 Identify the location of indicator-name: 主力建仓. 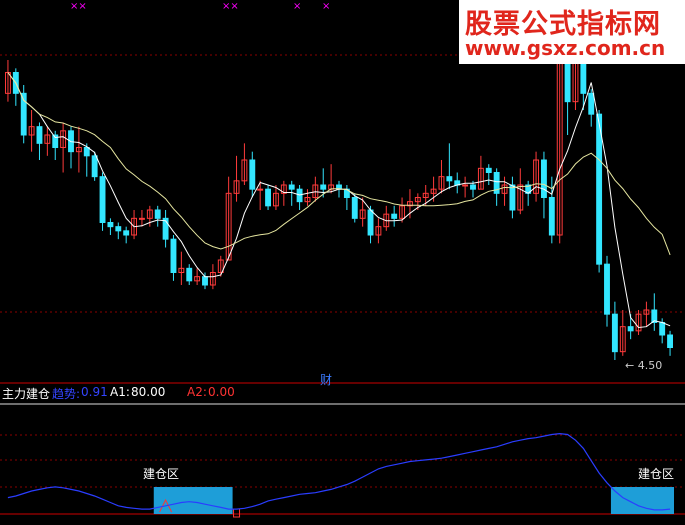
(26, 393).